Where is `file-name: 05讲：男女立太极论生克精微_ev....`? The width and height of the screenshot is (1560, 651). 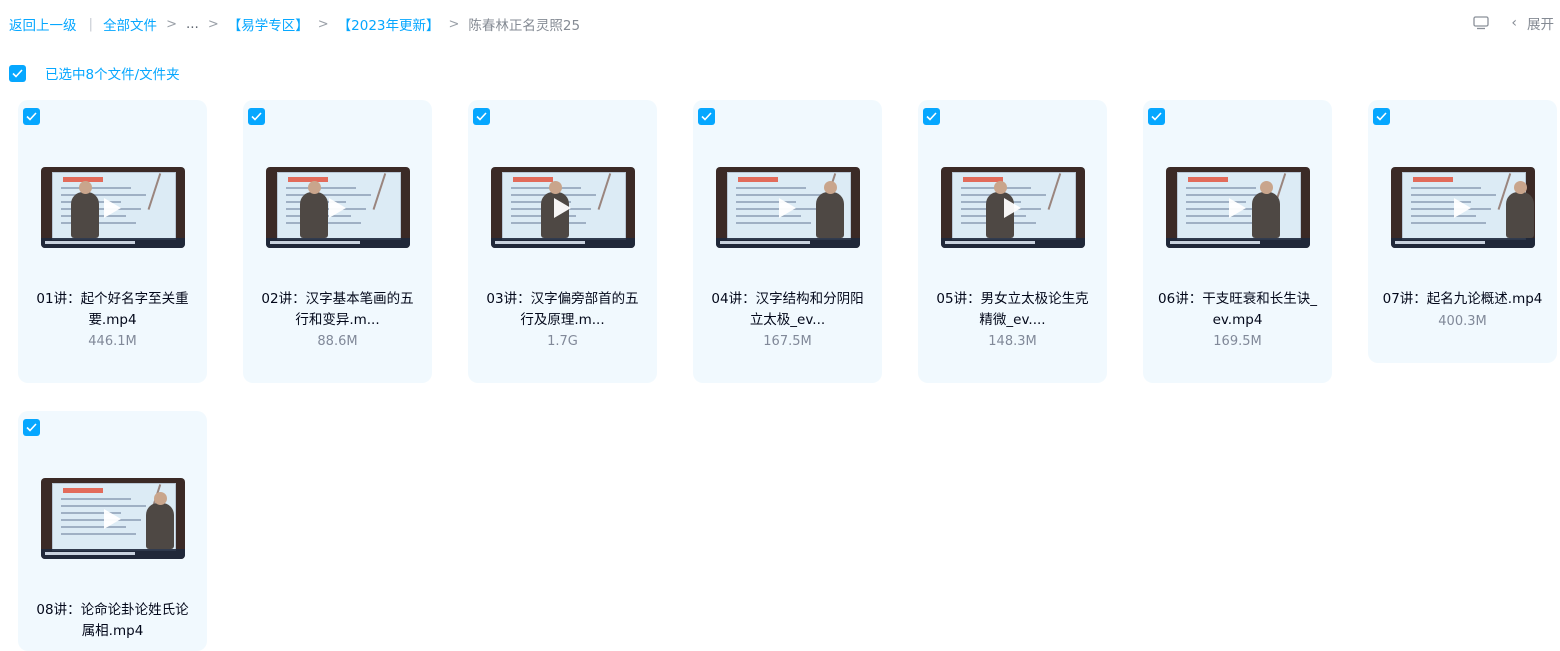 file-name: 05讲：男女立太极论生克精微_ev.... is located at coordinates (1012, 310).